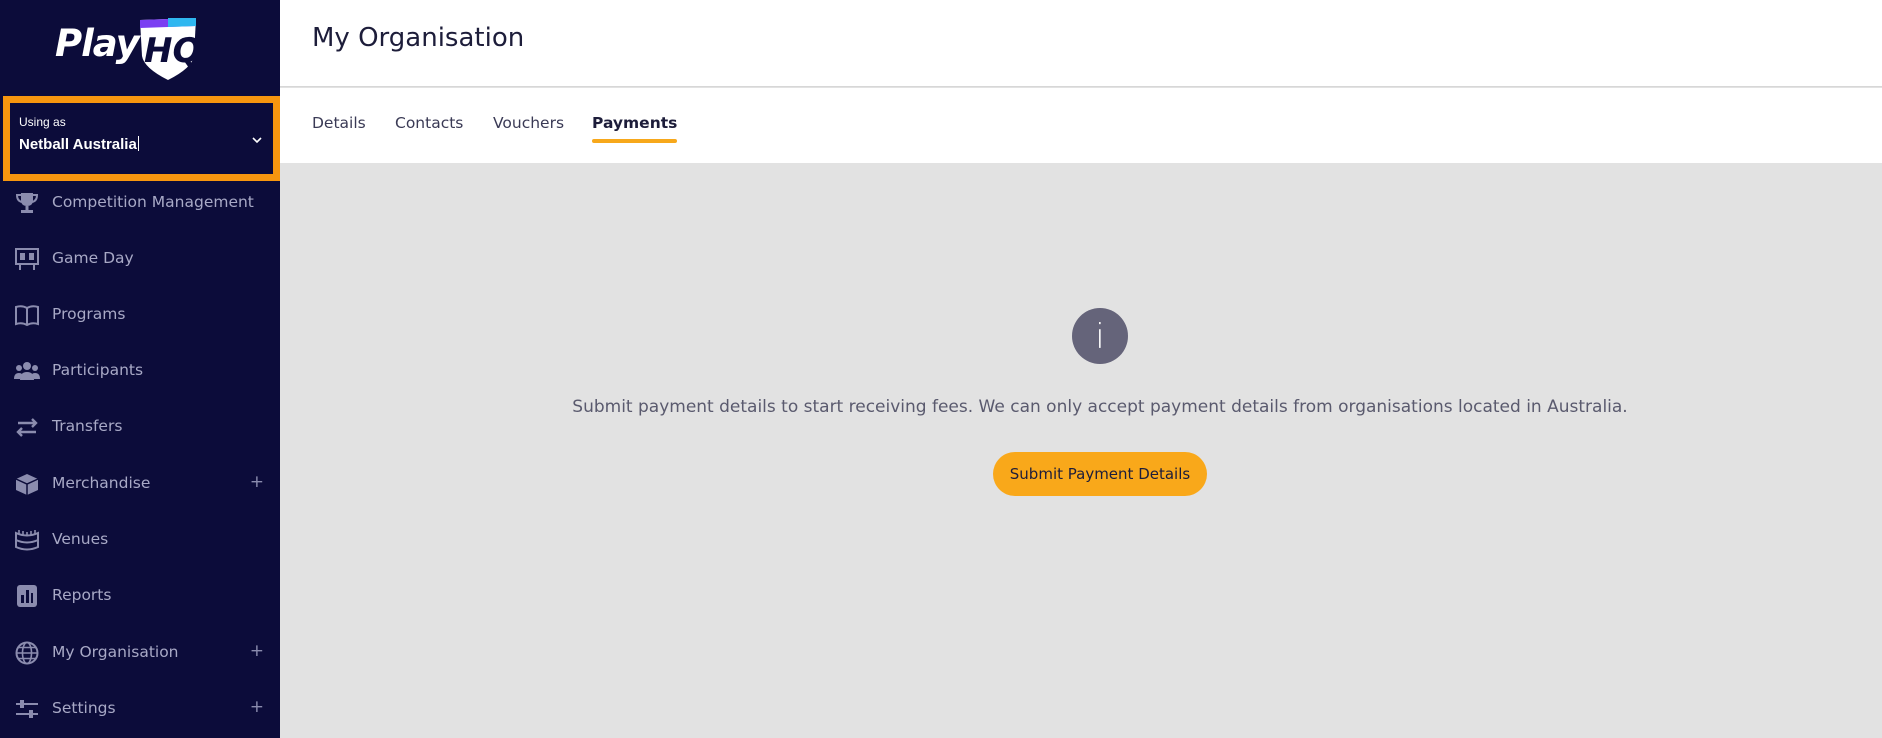  I want to click on org-select-label: Using as, so click(42, 122).